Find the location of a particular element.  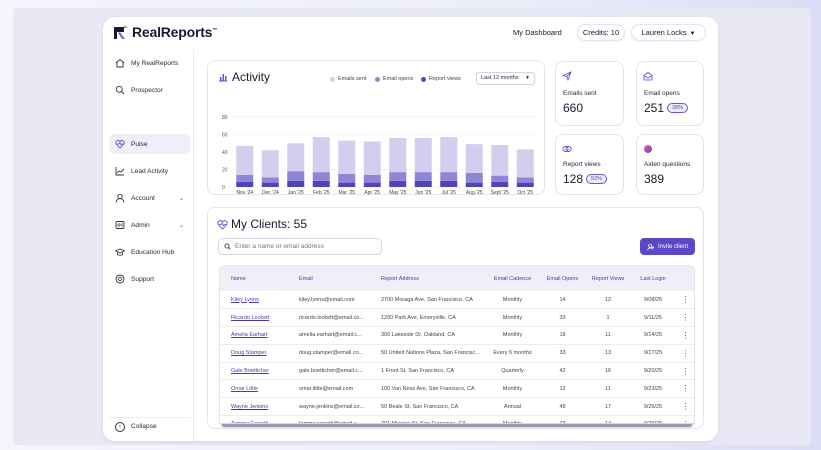

client-name-link: Amelia Earhart is located at coordinates (254, 336).